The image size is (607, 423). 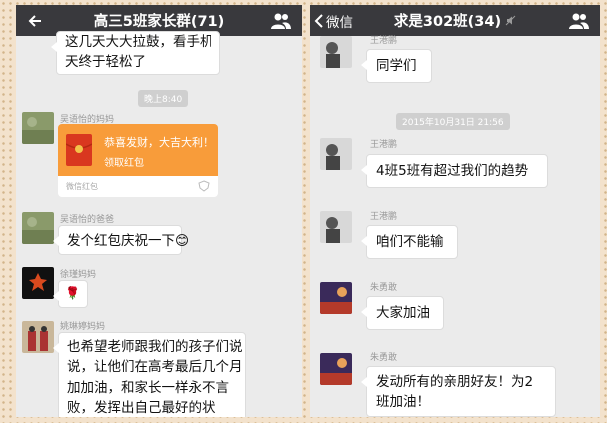 I want to click on right-chat-title-wrap: 求是302班(34), so click(x=455, y=20).